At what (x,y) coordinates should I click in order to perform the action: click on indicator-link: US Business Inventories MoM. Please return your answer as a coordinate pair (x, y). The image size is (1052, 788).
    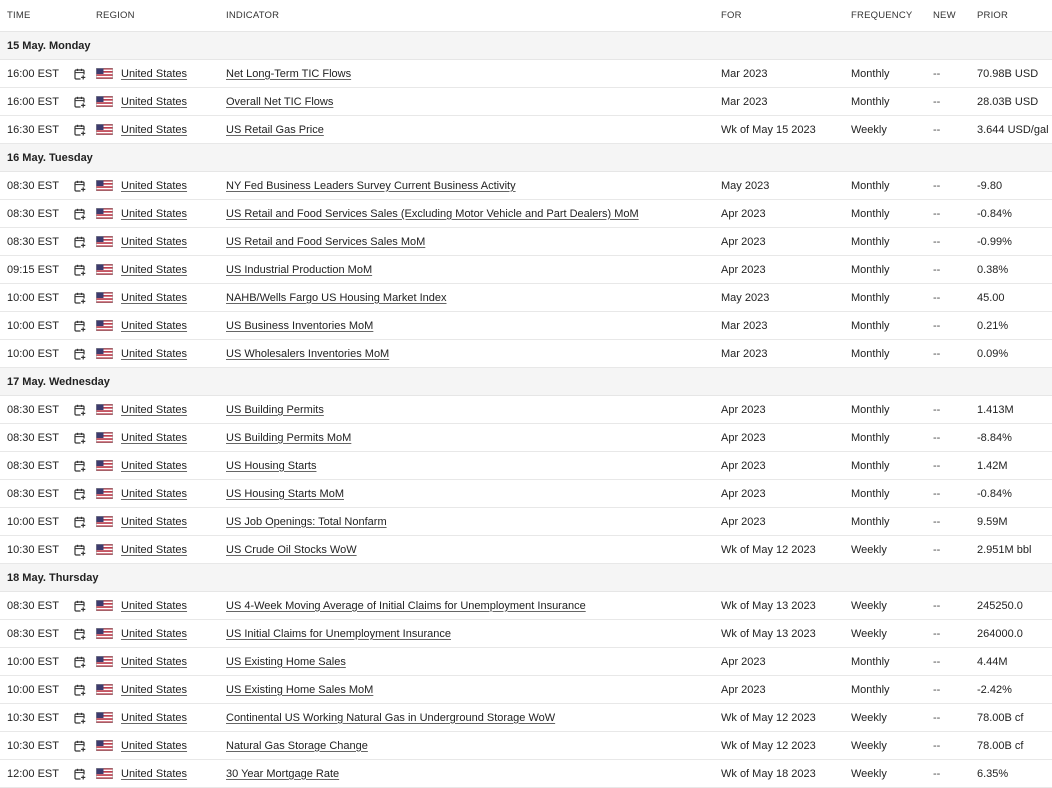
    Looking at the image, I should click on (299, 326).